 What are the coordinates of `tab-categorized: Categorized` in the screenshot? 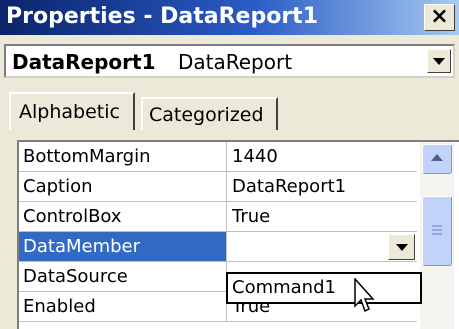 It's located at (209, 113).